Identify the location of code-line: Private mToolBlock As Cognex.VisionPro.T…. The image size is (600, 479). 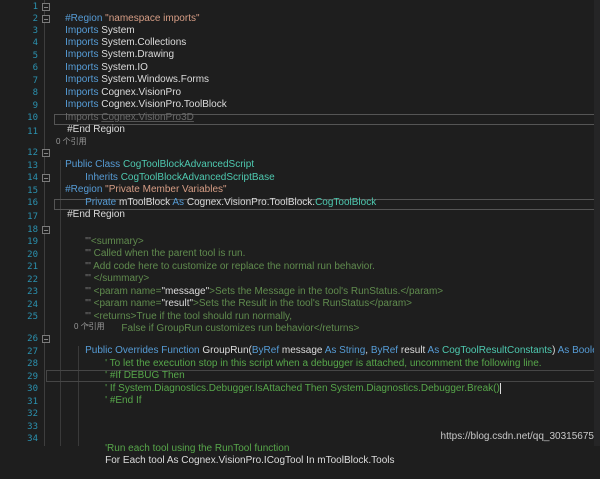
(231, 202).